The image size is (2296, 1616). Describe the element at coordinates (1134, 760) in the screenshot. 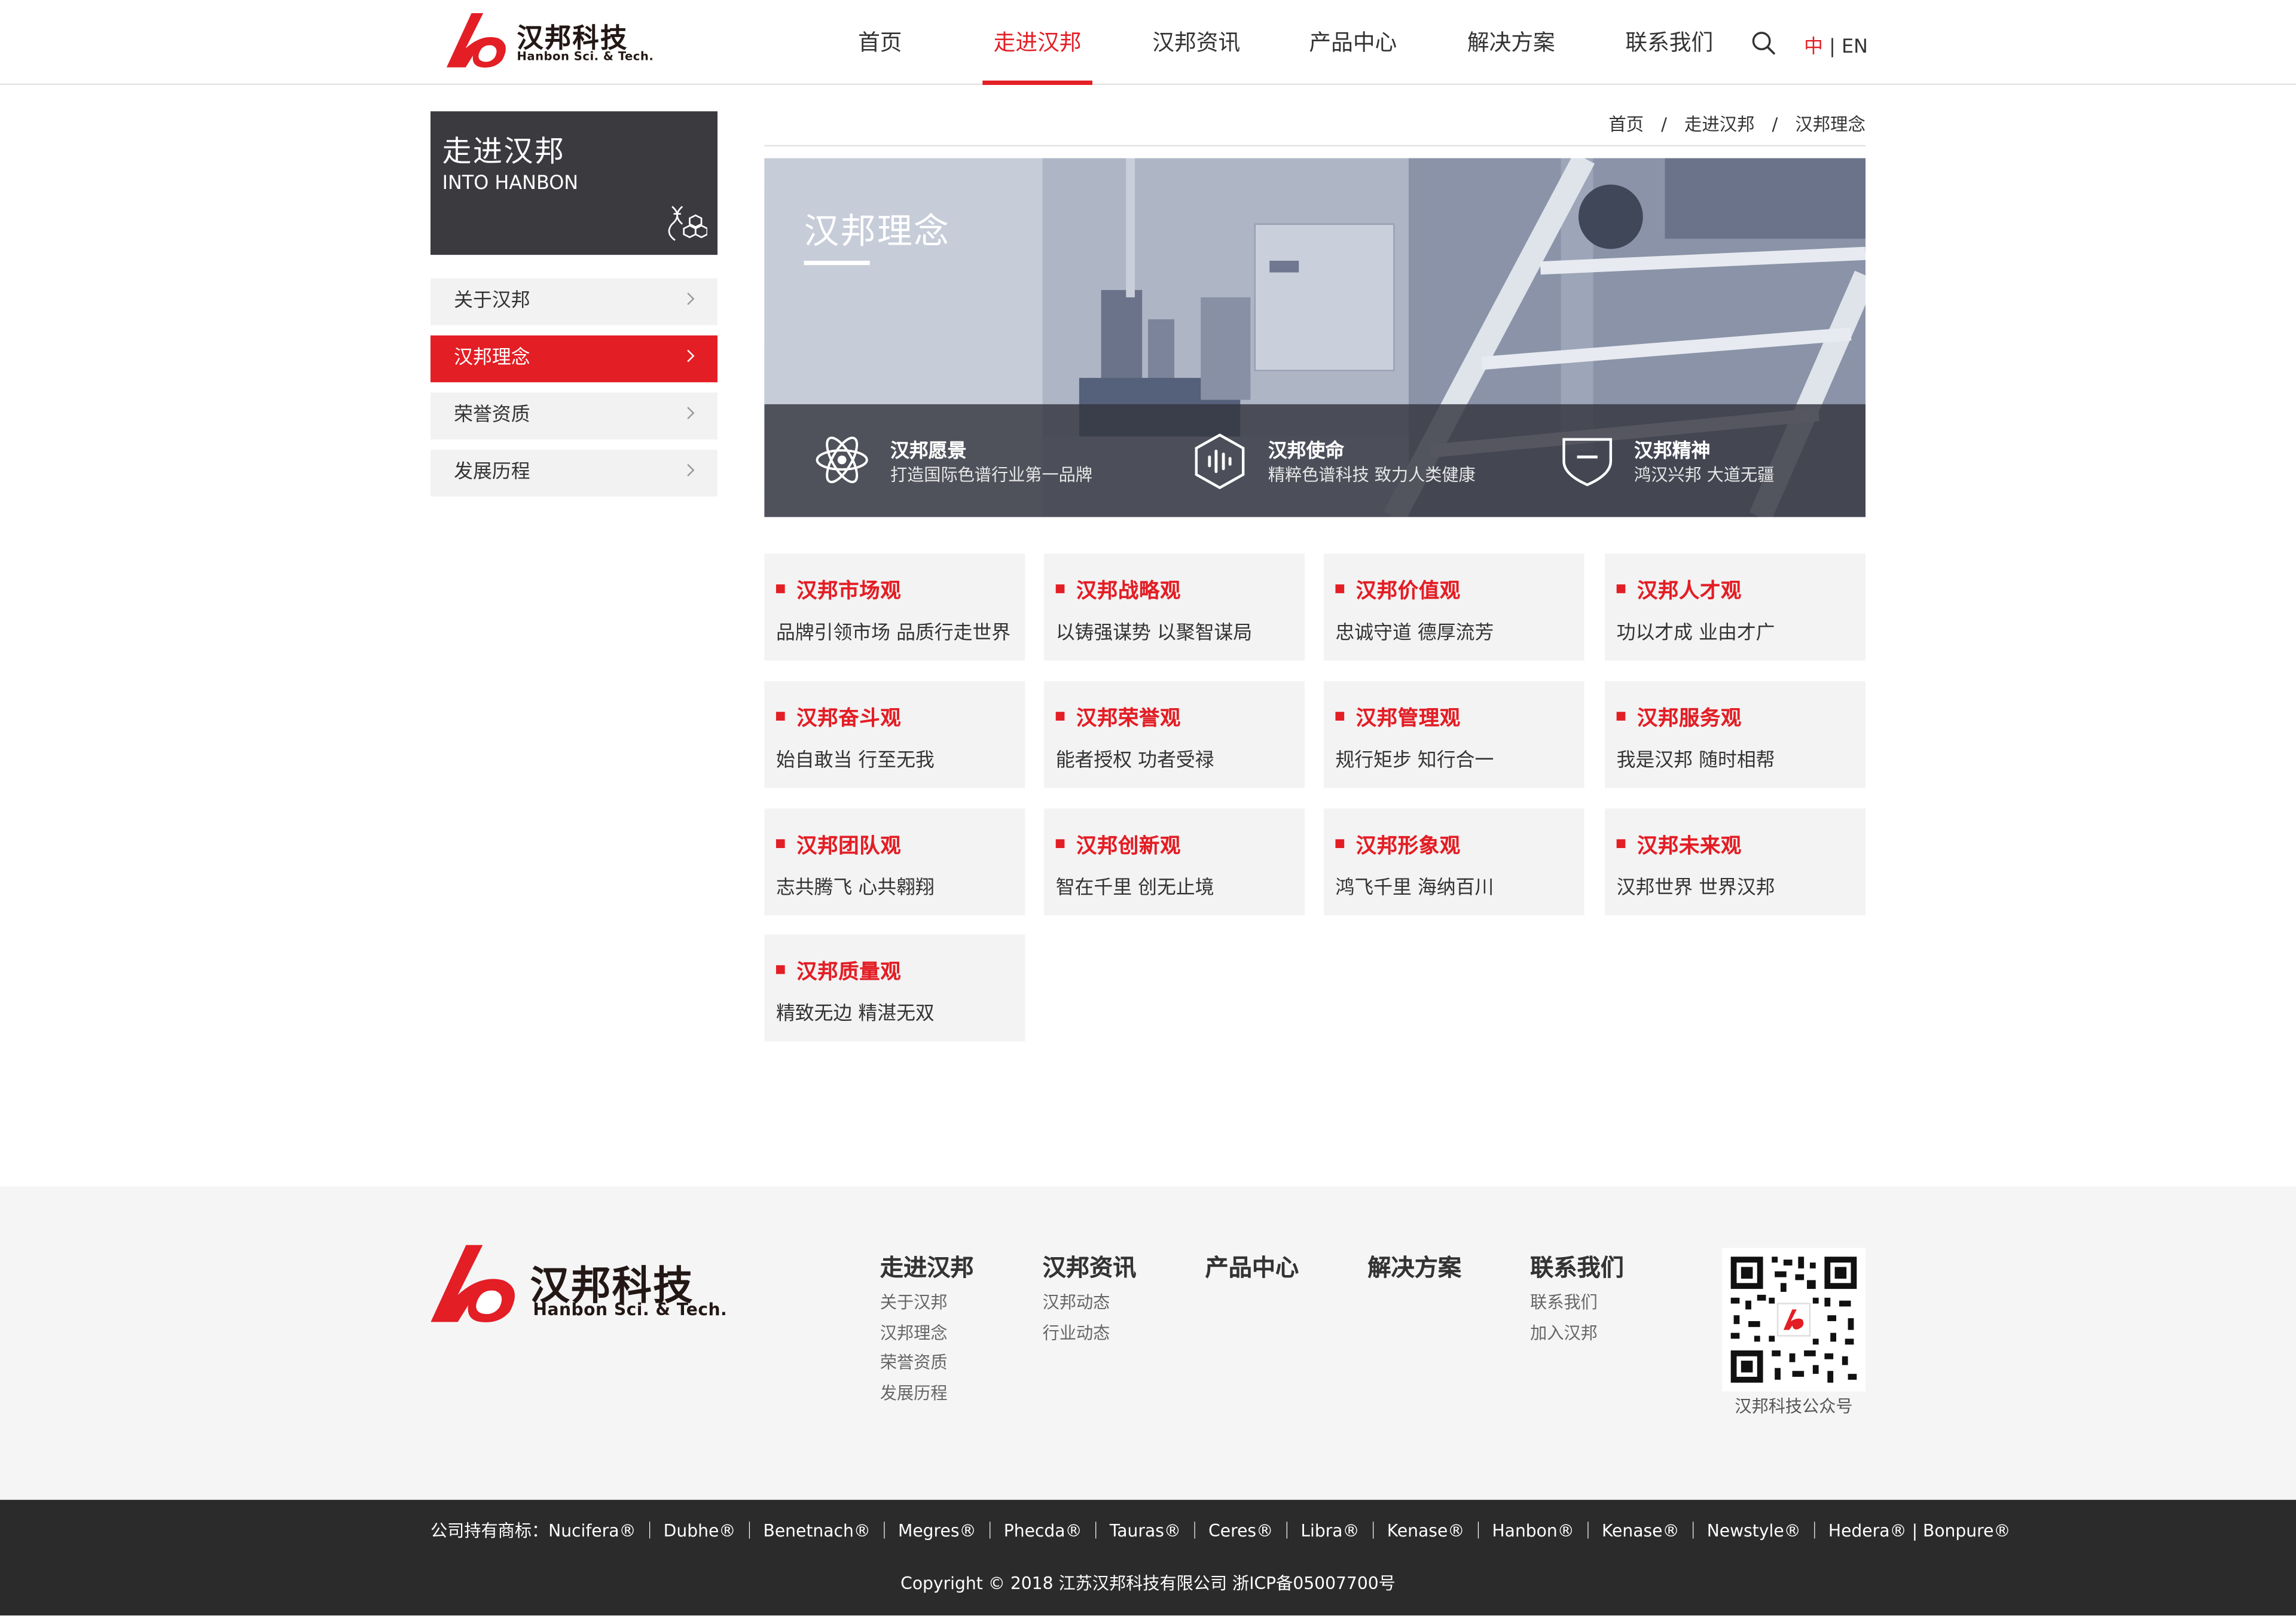

I see `value-text: 能者授权 功者受禄` at that location.